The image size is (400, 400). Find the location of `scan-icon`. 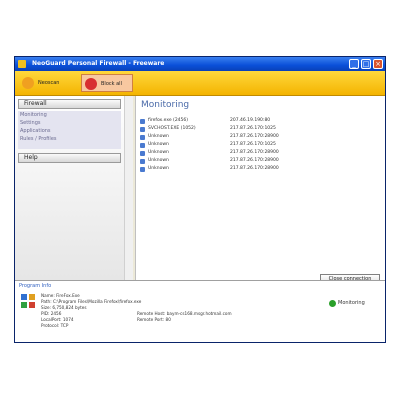

scan-icon is located at coordinates (28, 83).